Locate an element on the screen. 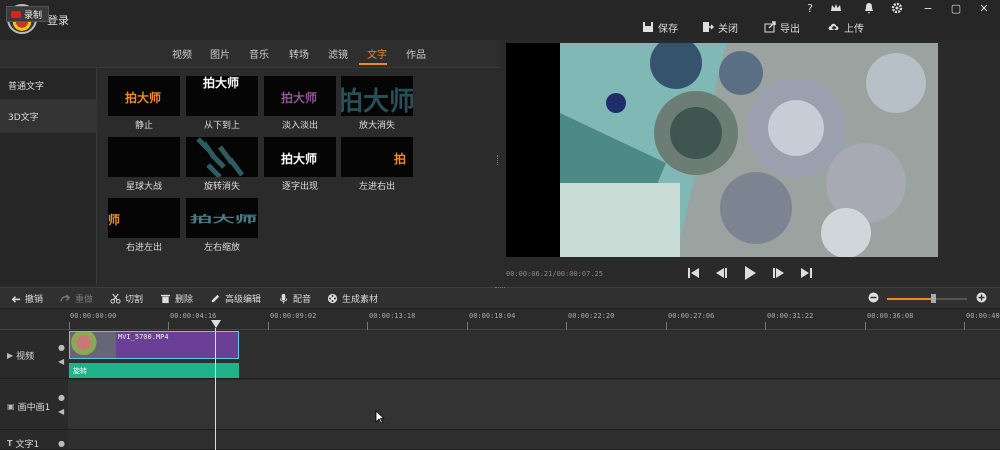 This screenshot has width=1000, height=450. effect-sample-text: 师 is located at coordinates (114, 220).